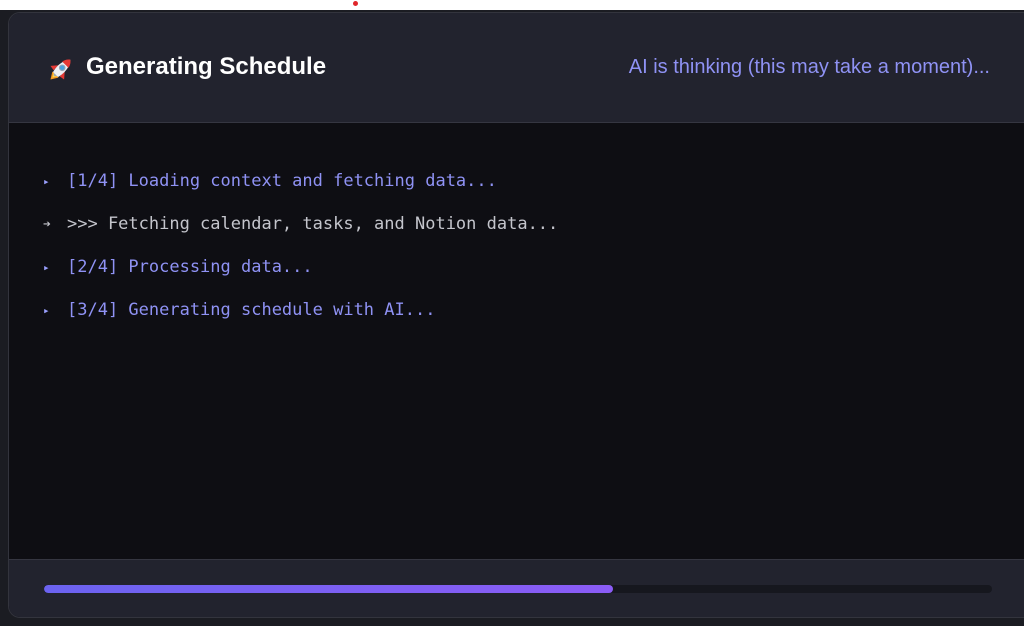 This screenshot has height=626, width=1024. What do you see at coordinates (355, 3) in the screenshot?
I see `notification-dot` at bounding box center [355, 3].